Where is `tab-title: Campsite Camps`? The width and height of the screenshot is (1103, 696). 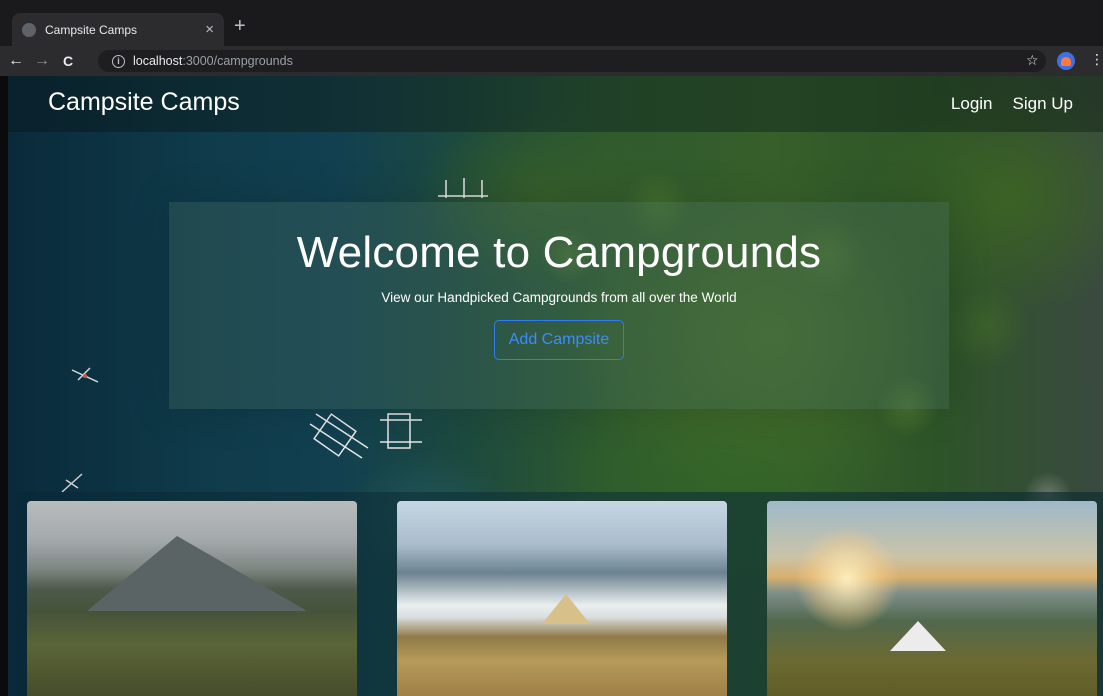 tab-title: Campsite Camps is located at coordinates (91, 29).